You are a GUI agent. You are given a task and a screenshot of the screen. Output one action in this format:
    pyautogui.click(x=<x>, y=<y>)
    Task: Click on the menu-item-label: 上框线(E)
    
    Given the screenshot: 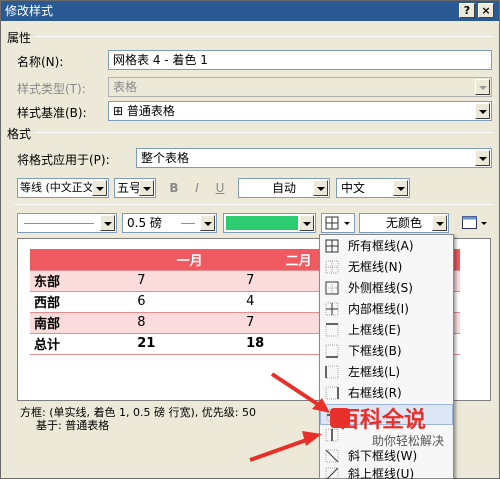 What is the action you would take?
    pyautogui.click(x=374, y=330)
    